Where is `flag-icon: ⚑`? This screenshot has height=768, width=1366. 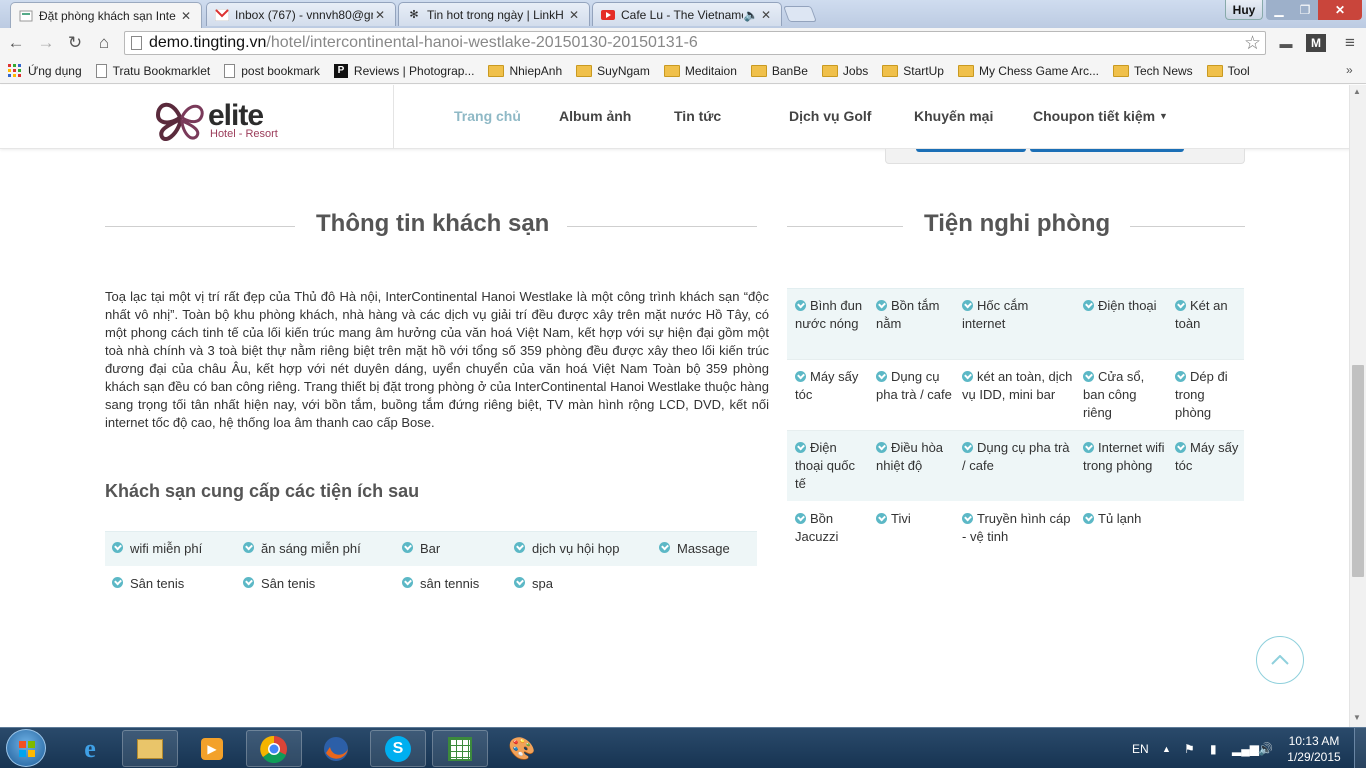
flag-icon: ⚑ is located at coordinates (1189, 748).